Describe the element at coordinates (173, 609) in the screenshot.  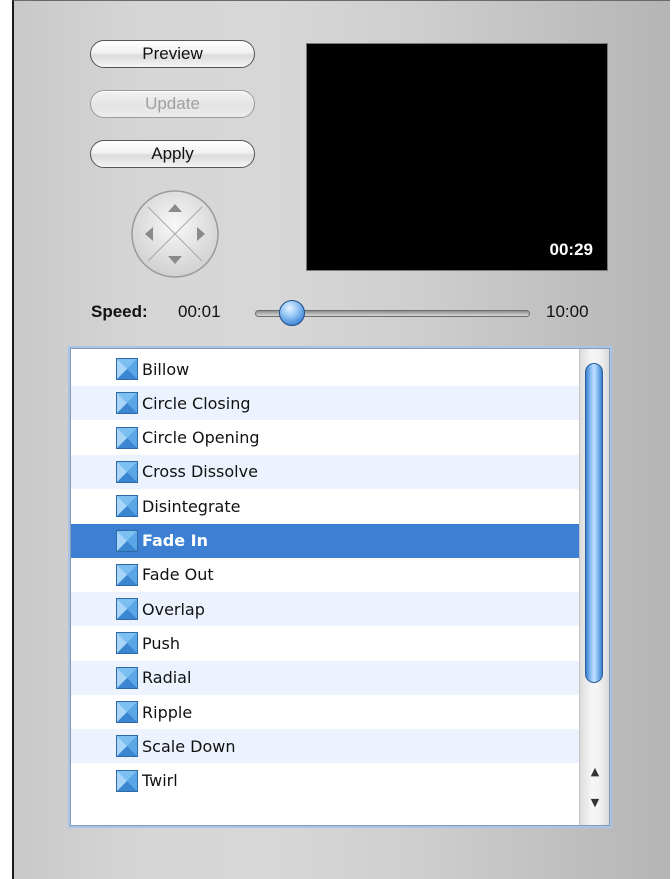
I see `list-item-label: Overlap` at that location.